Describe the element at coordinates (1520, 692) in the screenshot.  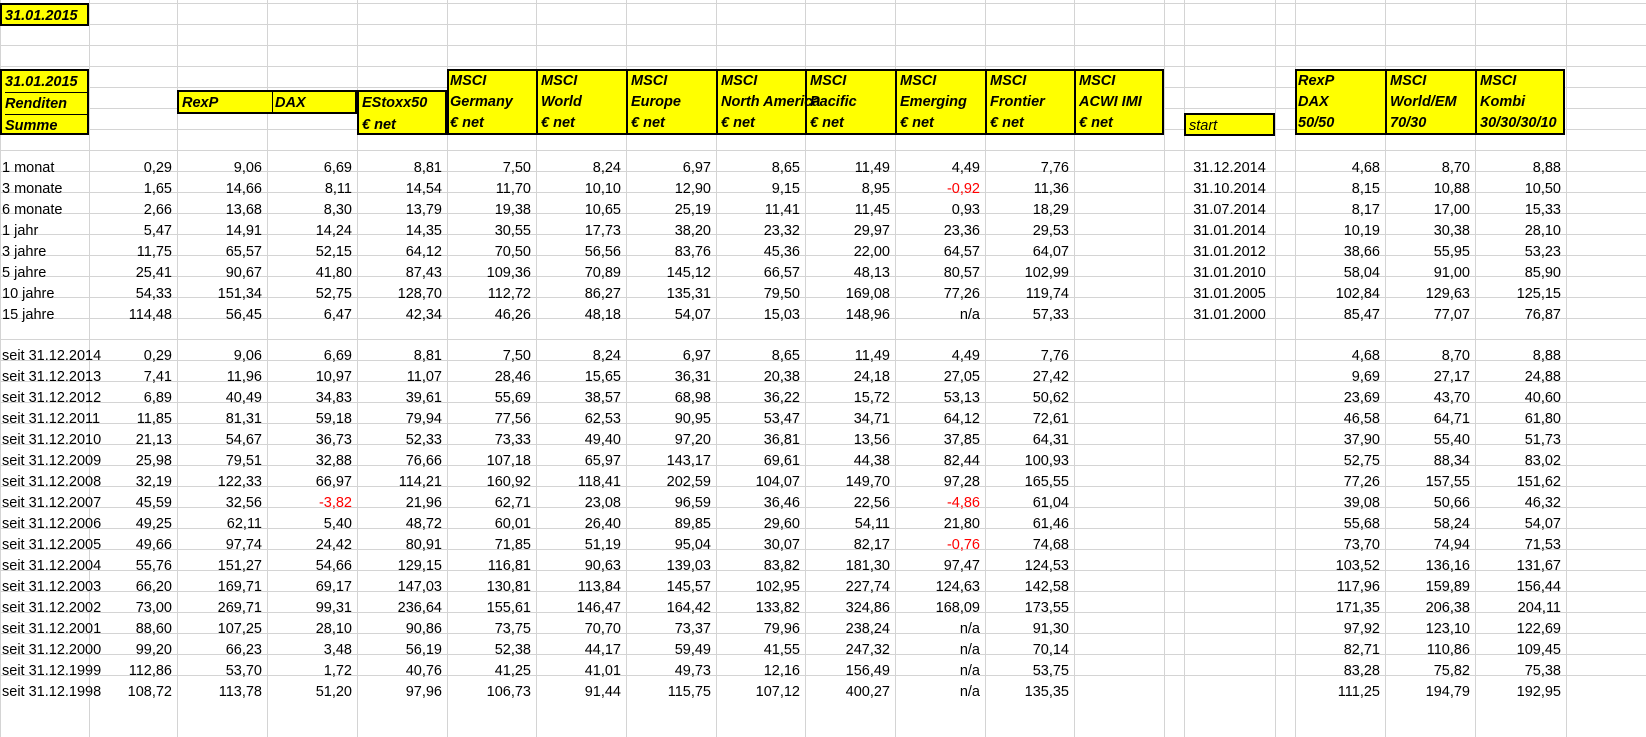
I see `combo-value-cell: 192,95` at that location.